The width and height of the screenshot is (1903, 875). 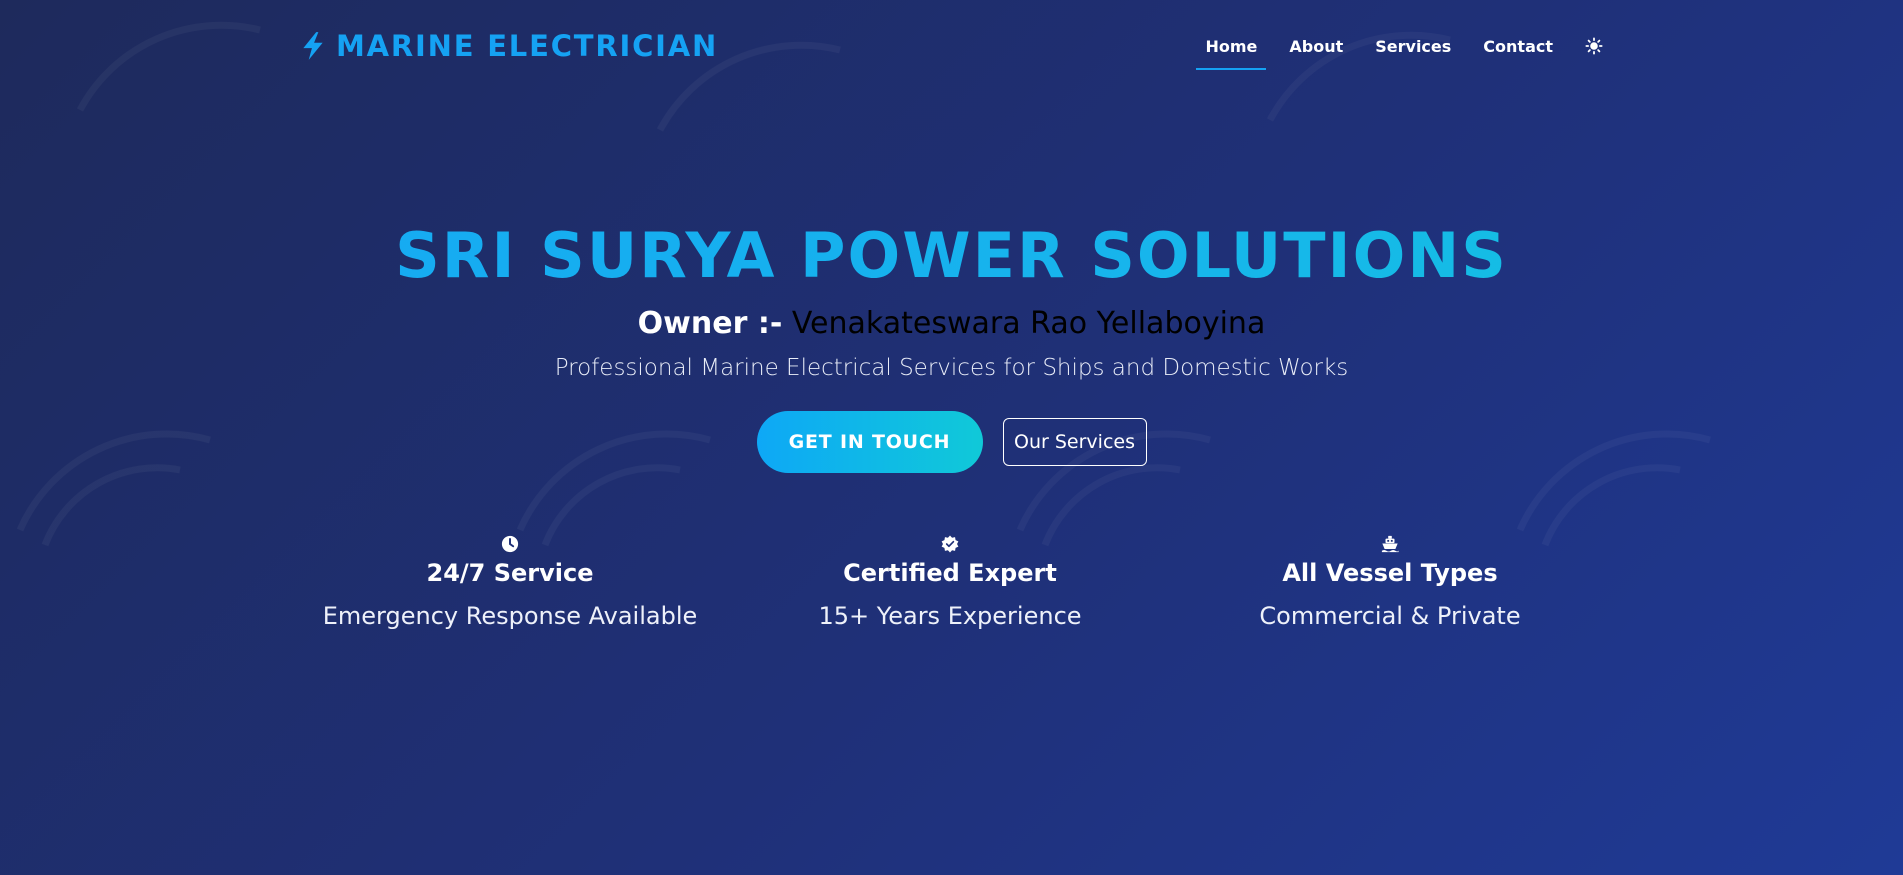 I want to click on feature-description: 15+ Years Experience, so click(x=950, y=616).